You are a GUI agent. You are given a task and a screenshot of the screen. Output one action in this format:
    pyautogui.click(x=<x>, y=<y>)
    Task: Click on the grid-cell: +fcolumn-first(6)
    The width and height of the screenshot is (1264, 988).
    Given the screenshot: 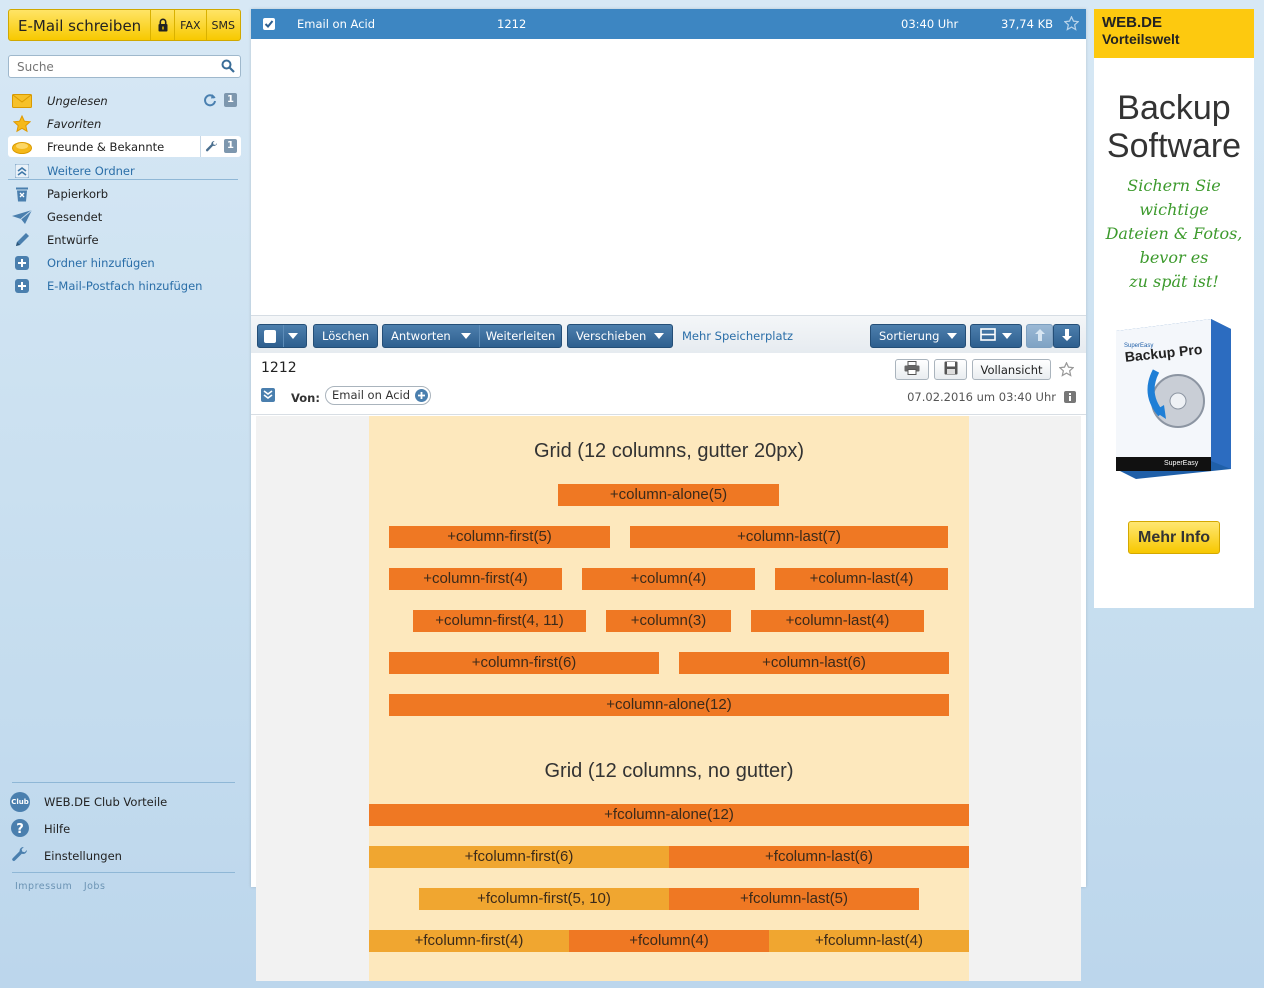 What is the action you would take?
    pyautogui.click(x=519, y=857)
    